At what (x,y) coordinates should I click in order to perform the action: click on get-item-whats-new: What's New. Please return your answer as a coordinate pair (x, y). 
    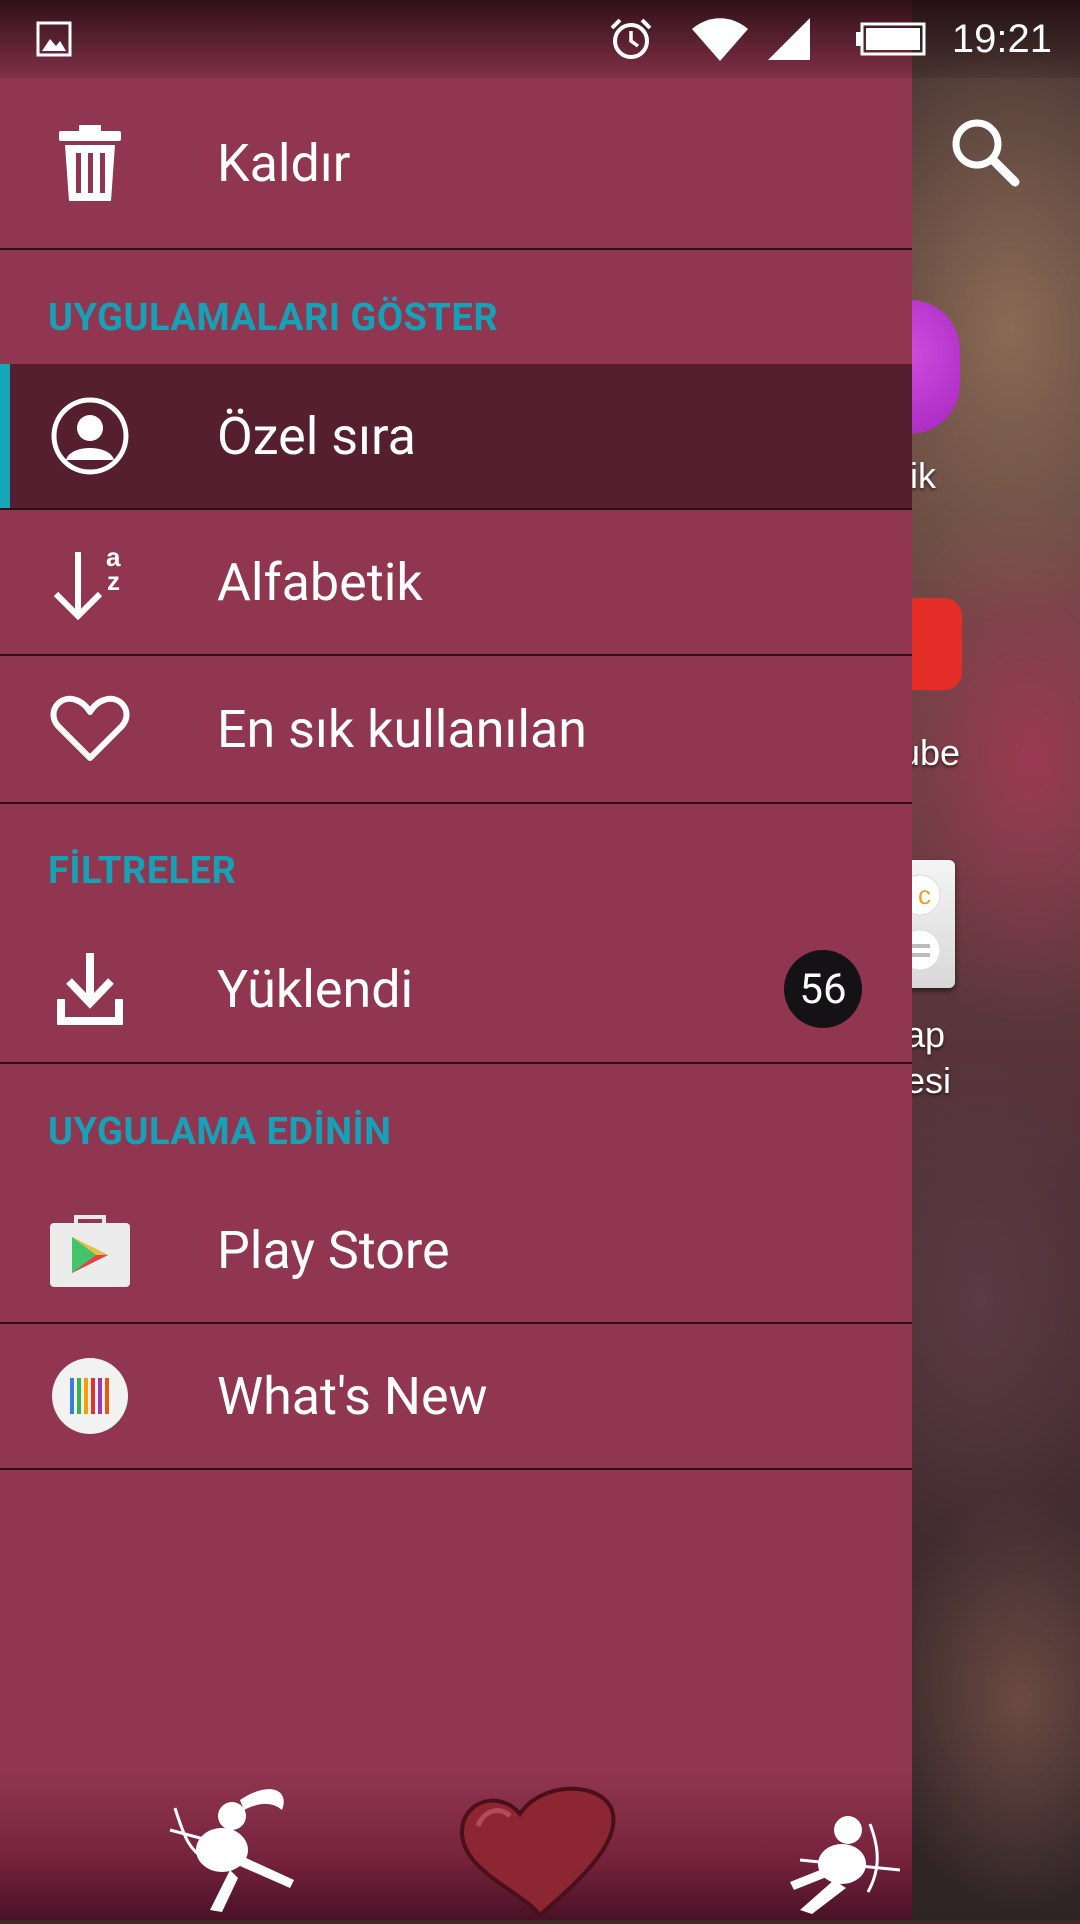
    Looking at the image, I should click on (456, 1397).